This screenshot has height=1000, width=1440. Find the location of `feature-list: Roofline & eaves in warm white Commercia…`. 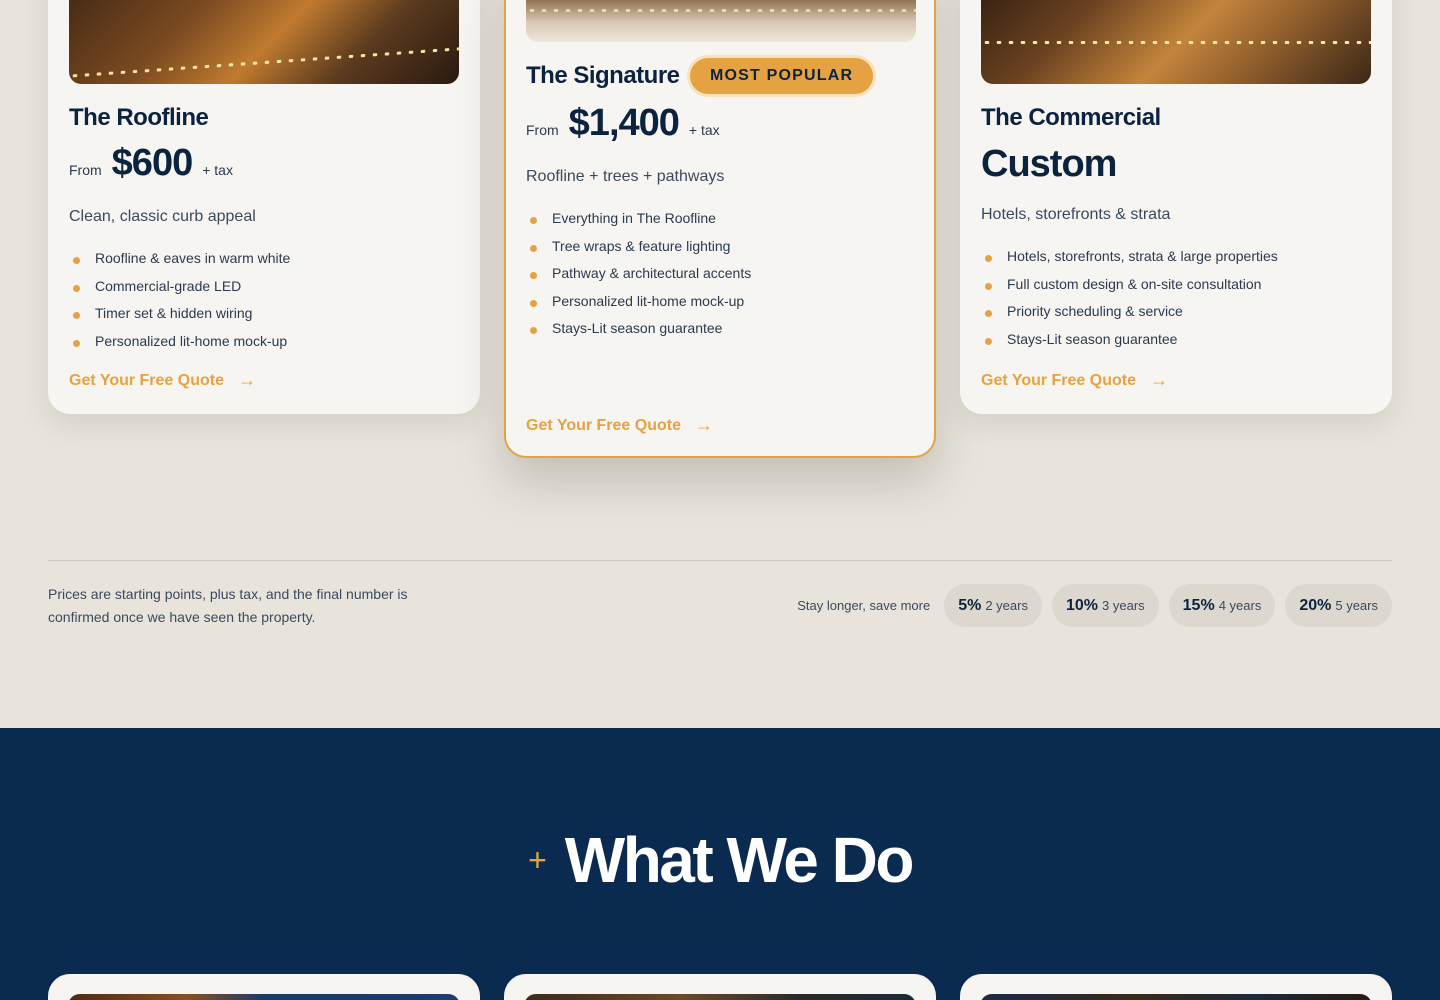

feature-list: Roofline & eaves in warm white Commercia… is located at coordinates (179, 303).